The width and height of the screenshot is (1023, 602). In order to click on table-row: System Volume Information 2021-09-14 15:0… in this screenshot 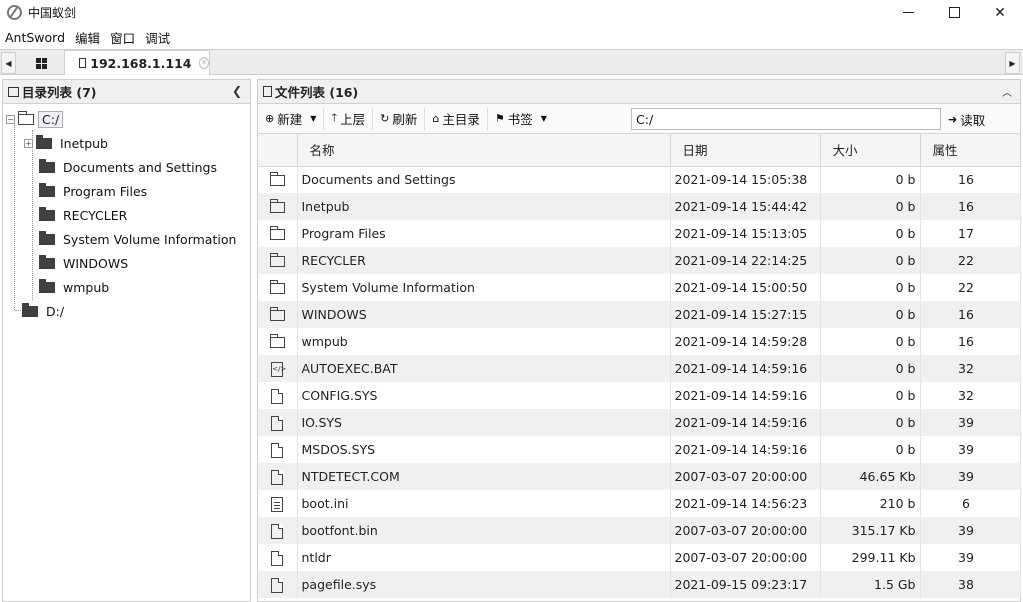, I will do `click(639, 287)`.